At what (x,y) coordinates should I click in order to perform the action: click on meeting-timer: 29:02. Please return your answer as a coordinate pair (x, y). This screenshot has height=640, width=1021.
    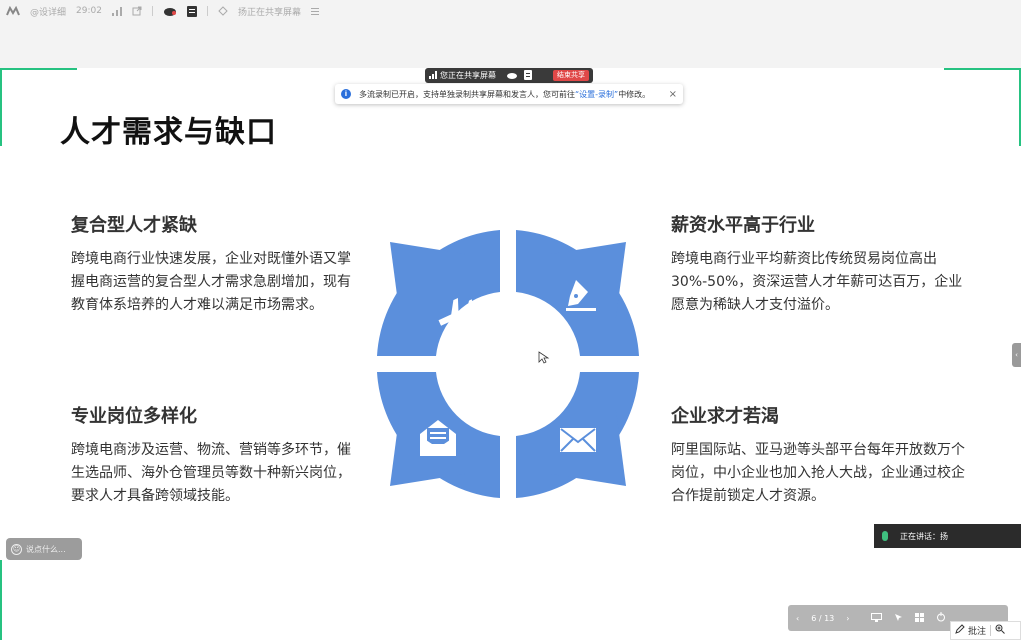
    Looking at the image, I should click on (89, 11).